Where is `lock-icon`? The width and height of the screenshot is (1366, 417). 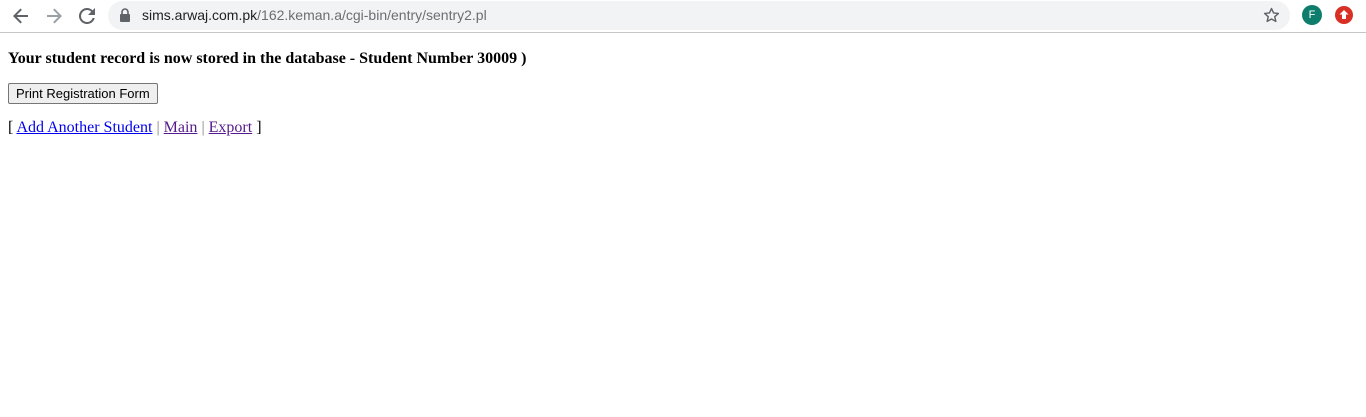
lock-icon is located at coordinates (125, 15).